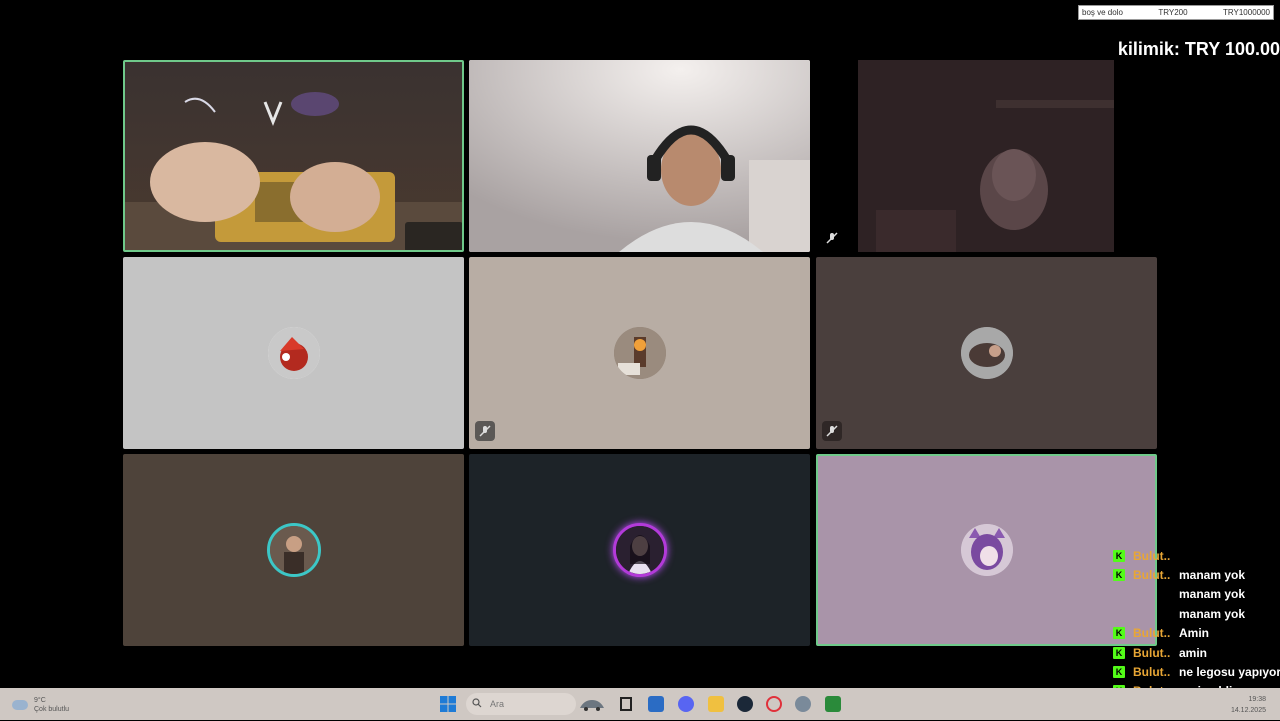 Image resolution: width=1280 pixels, height=721 pixels. I want to click on video-tile-dark-room, so click(986, 156).